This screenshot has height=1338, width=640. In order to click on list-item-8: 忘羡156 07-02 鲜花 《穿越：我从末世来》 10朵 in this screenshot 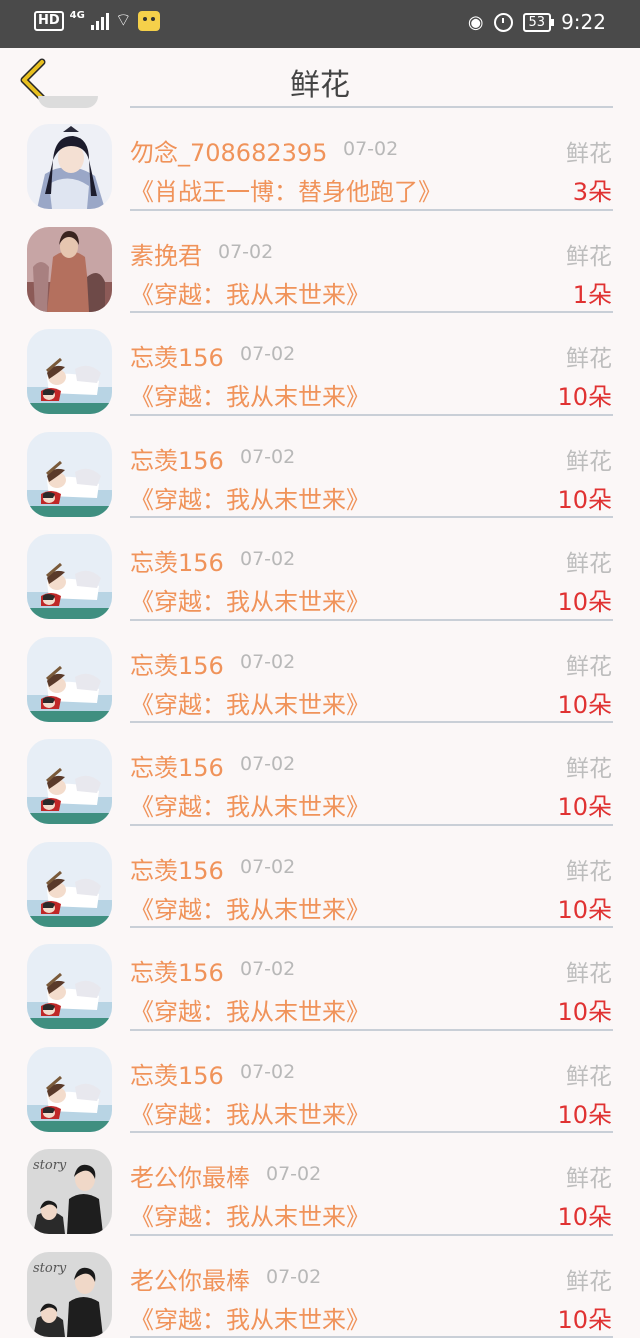, I will do `click(320, 877)`.